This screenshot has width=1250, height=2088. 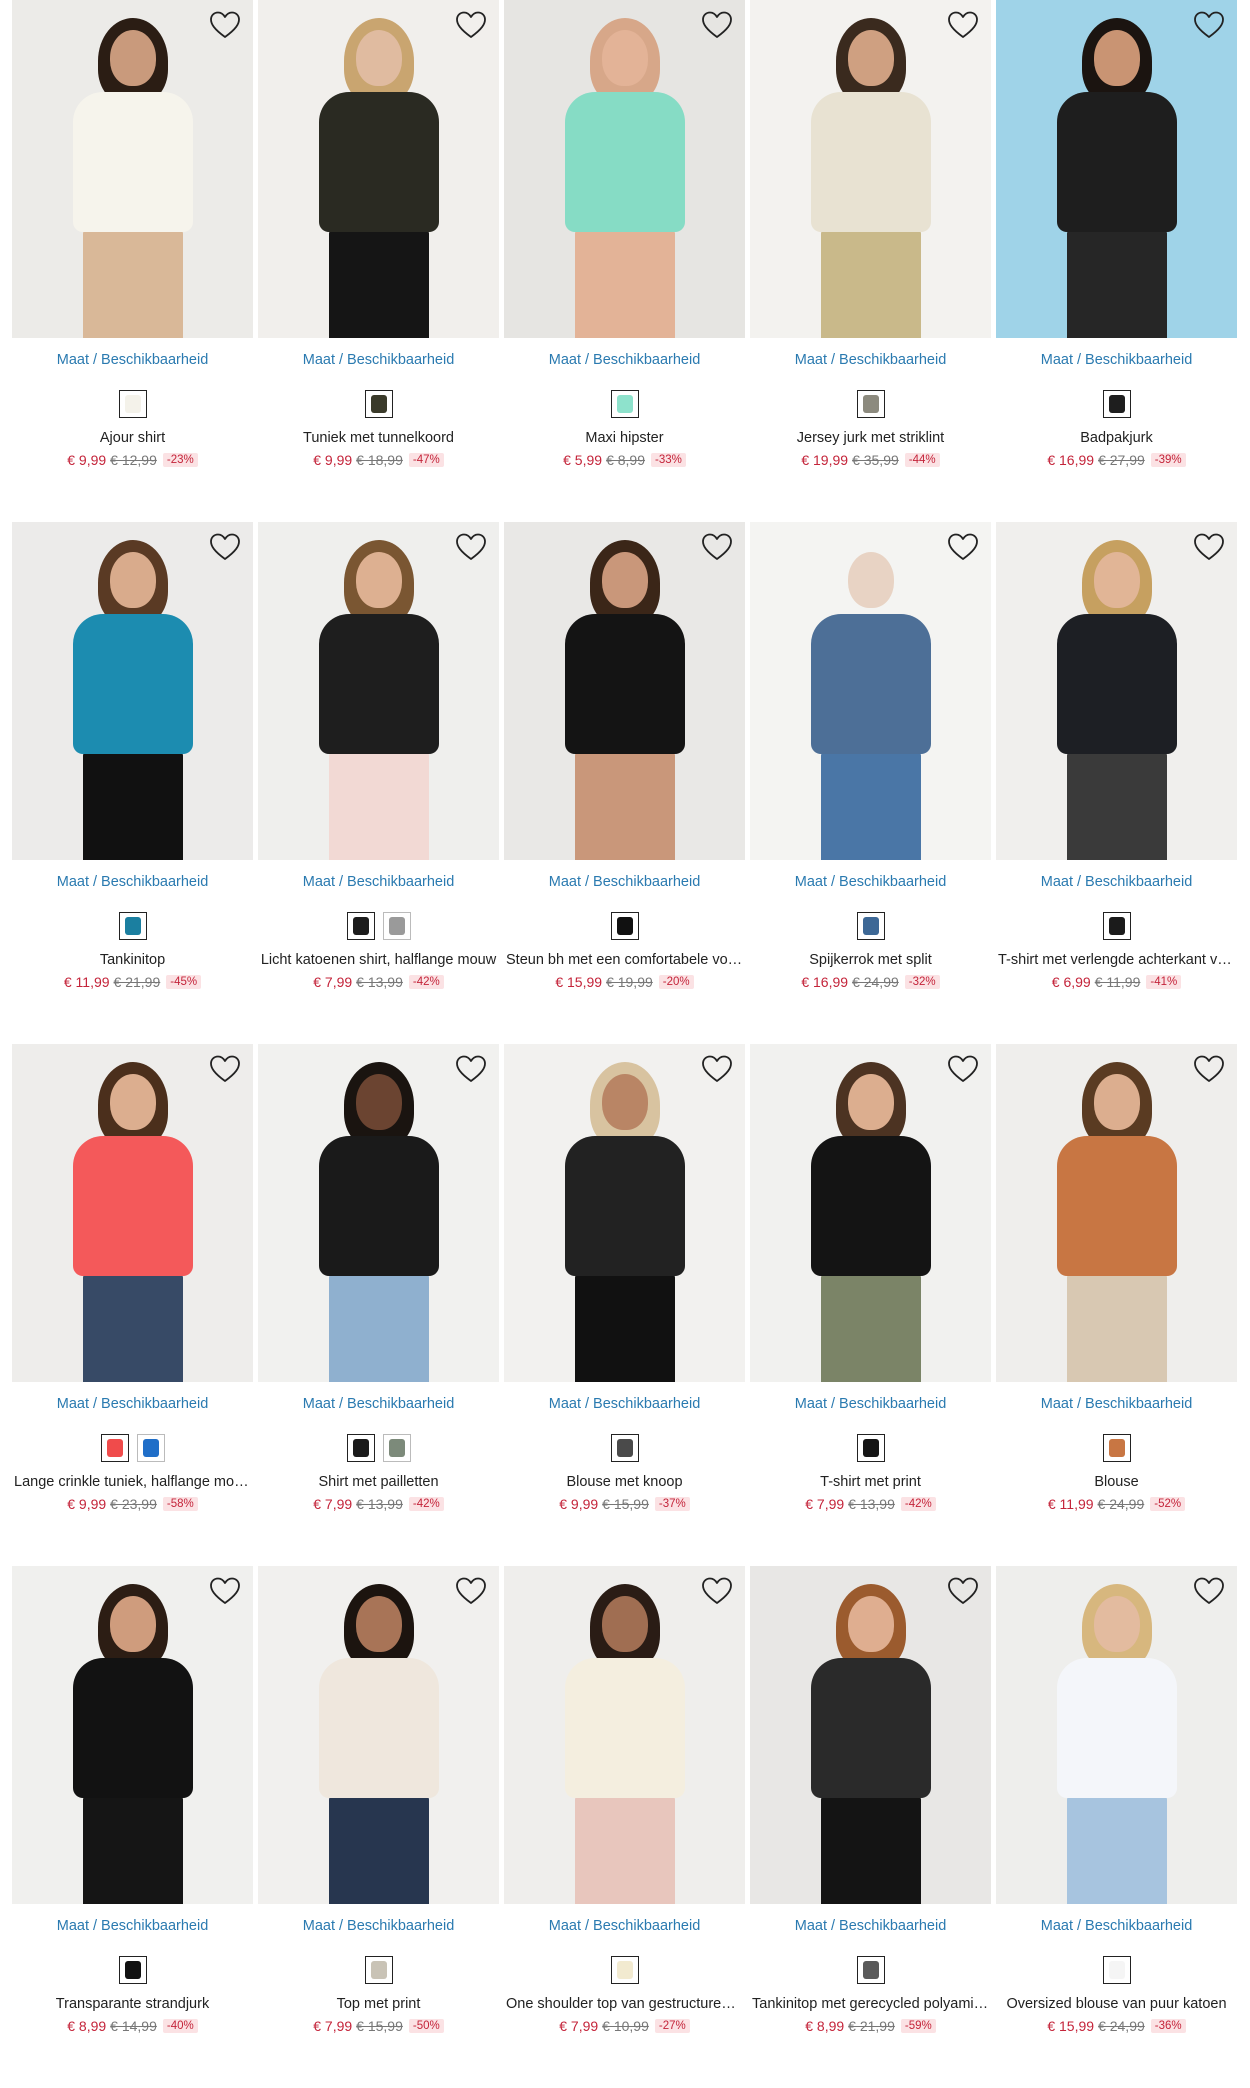 What do you see at coordinates (1116, 962) in the screenshot?
I see `product-title: T-shirt met verlengde achterkant voor` at bounding box center [1116, 962].